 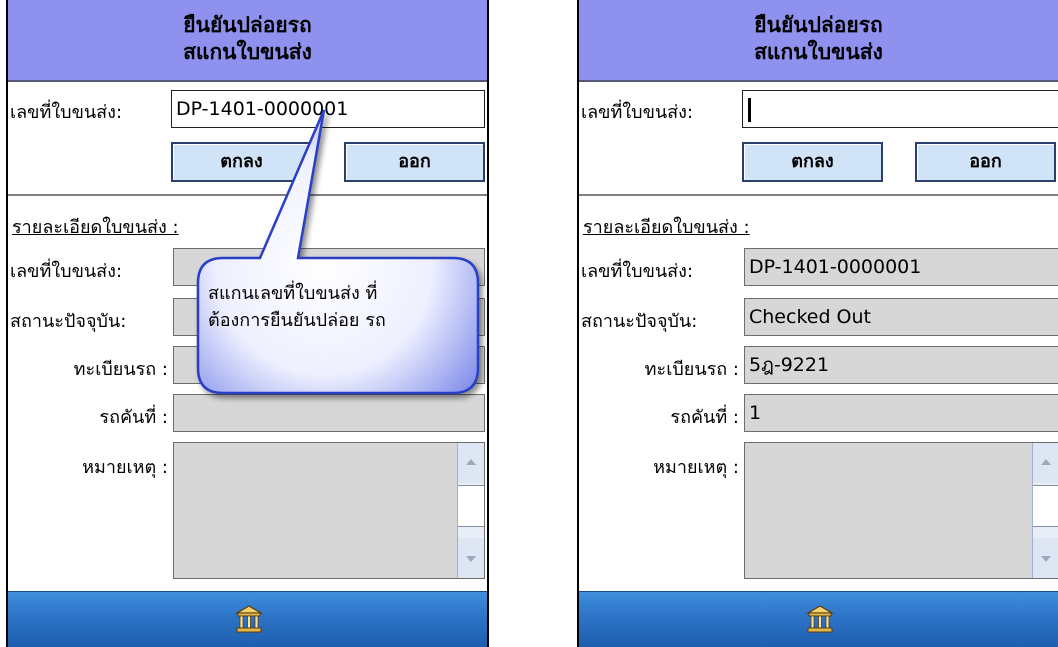 What do you see at coordinates (901, 267) in the screenshot?
I see `detail-doc-field: DP-1401-0000001` at bounding box center [901, 267].